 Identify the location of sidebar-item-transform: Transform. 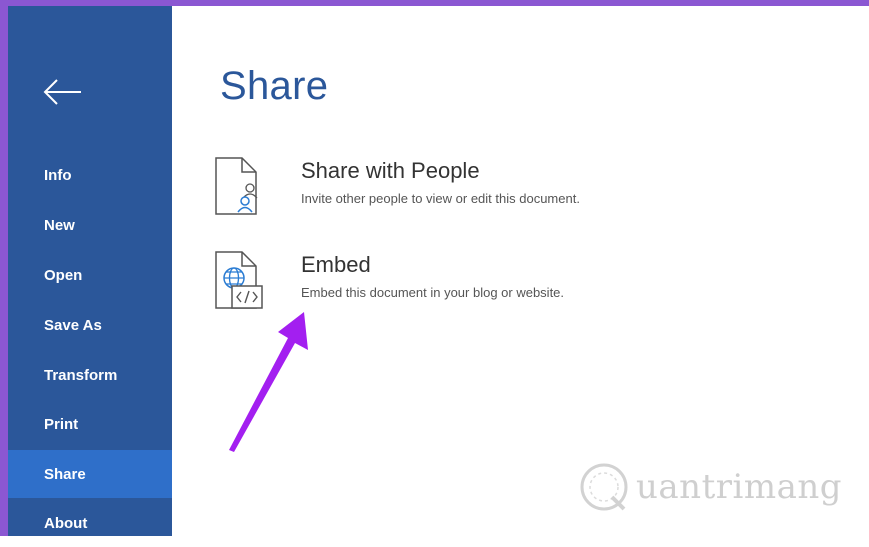
(90, 375).